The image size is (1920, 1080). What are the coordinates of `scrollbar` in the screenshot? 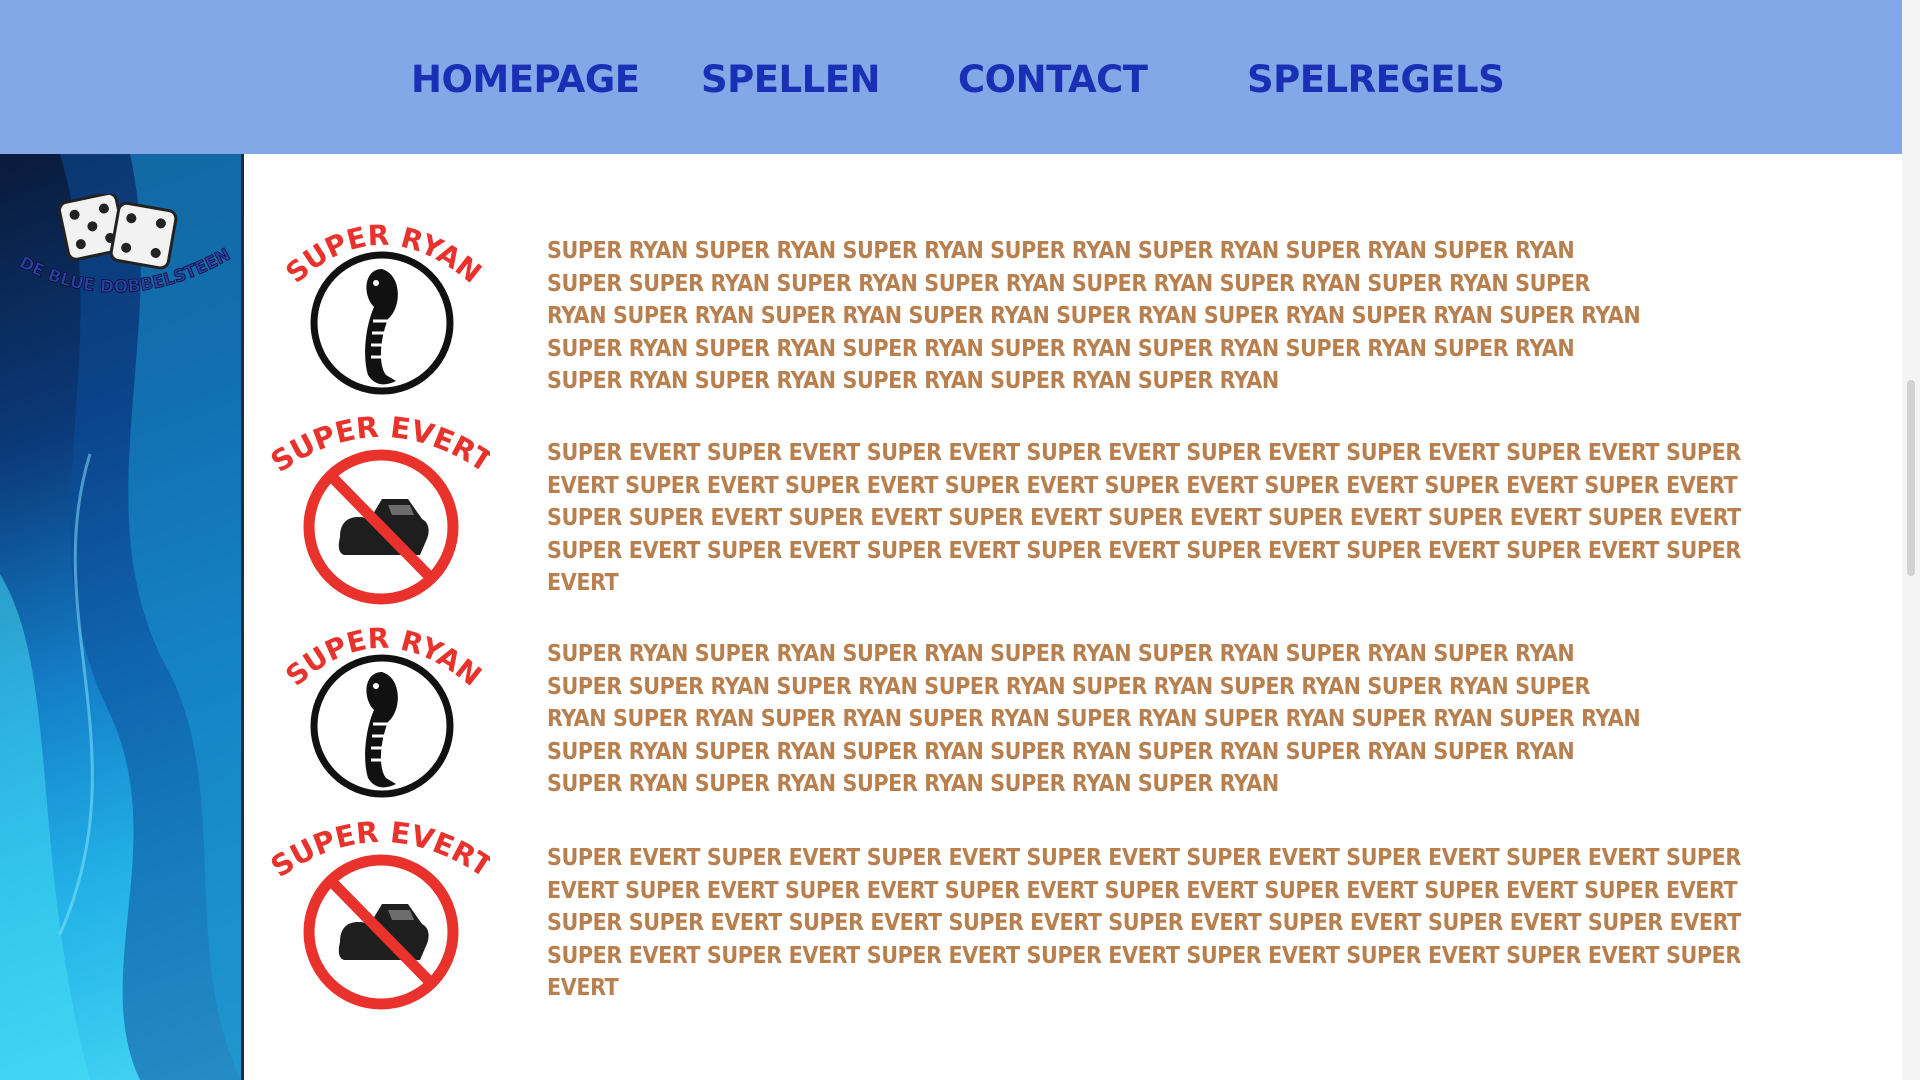 It's located at (1911, 540).